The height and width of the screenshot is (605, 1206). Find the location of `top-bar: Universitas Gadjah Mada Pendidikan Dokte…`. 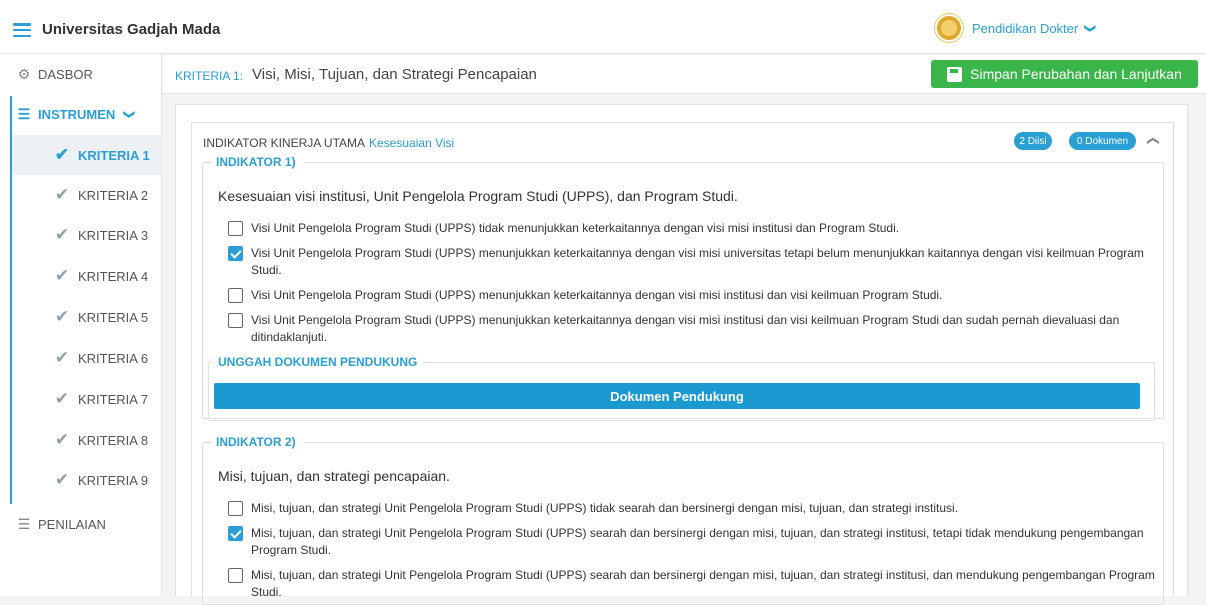

top-bar: Universitas Gadjah Mada Pendidikan Dokte… is located at coordinates (603, 27).